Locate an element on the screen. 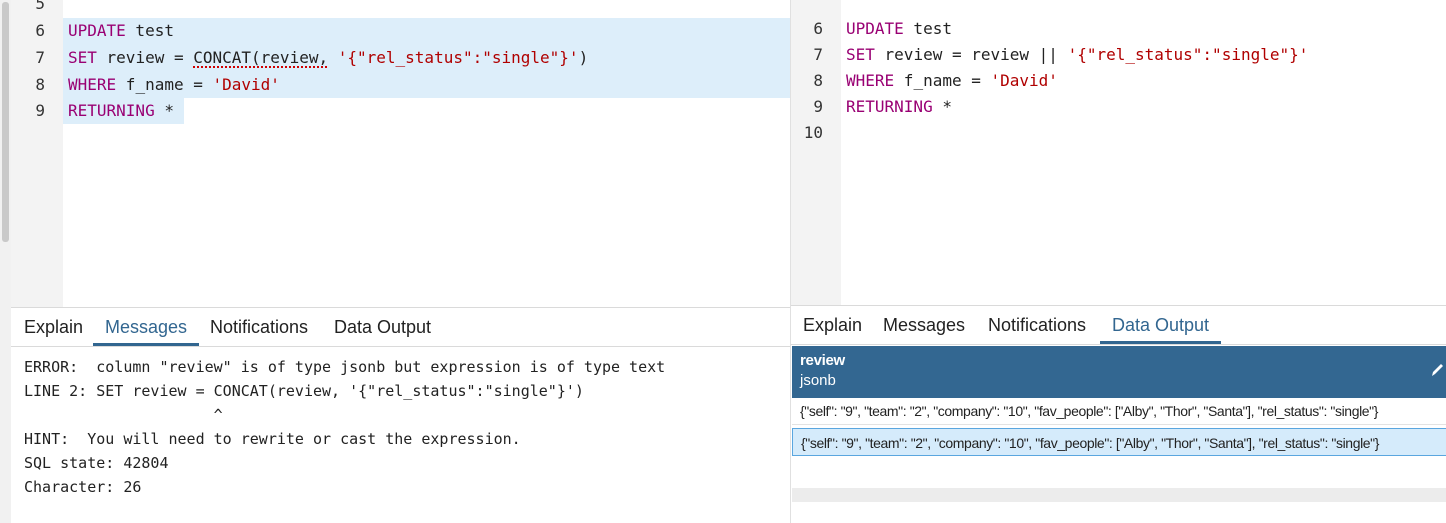 This screenshot has width=1446, height=523. pencil-edit-icon is located at coordinates (1437, 370).